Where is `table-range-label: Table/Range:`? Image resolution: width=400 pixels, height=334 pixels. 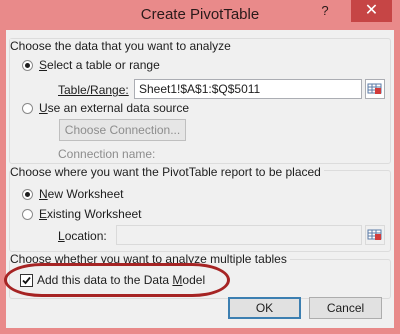 table-range-label: Table/Range: is located at coordinates (93, 90).